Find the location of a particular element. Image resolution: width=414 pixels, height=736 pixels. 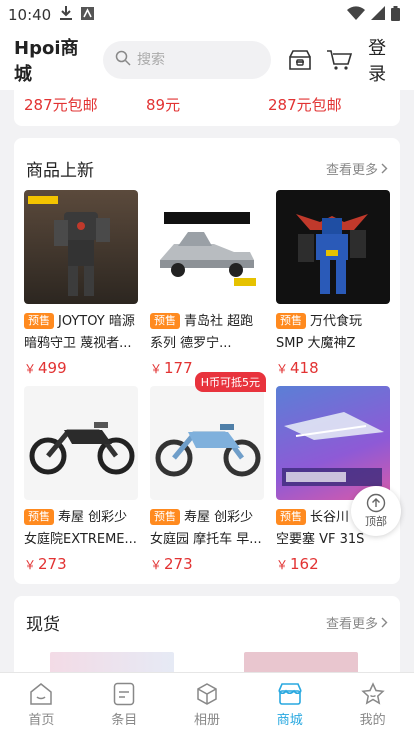

section-title-in-stock: 现货 is located at coordinates (43, 624).